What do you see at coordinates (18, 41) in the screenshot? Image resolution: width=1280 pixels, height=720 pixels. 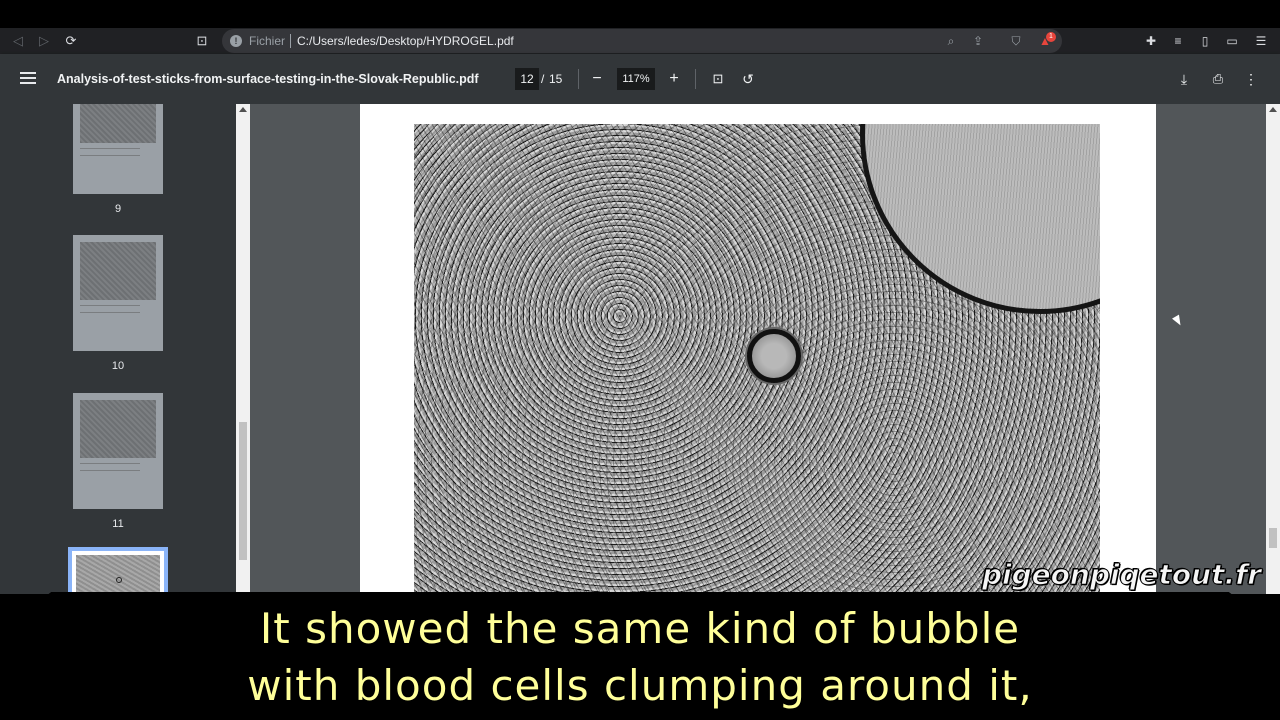 I see `back-icon: ◁` at bounding box center [18, 41].